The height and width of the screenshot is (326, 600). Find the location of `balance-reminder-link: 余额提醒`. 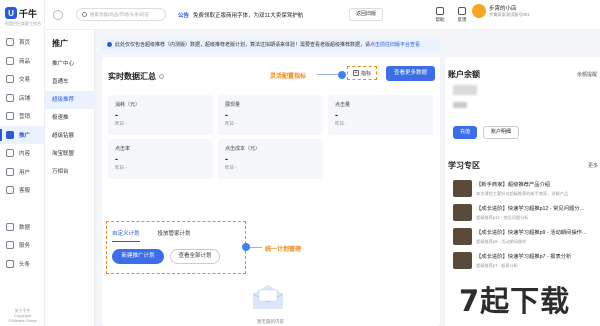

balance-reminder-link: 余额提醒 is located at coordinates (587, 74).